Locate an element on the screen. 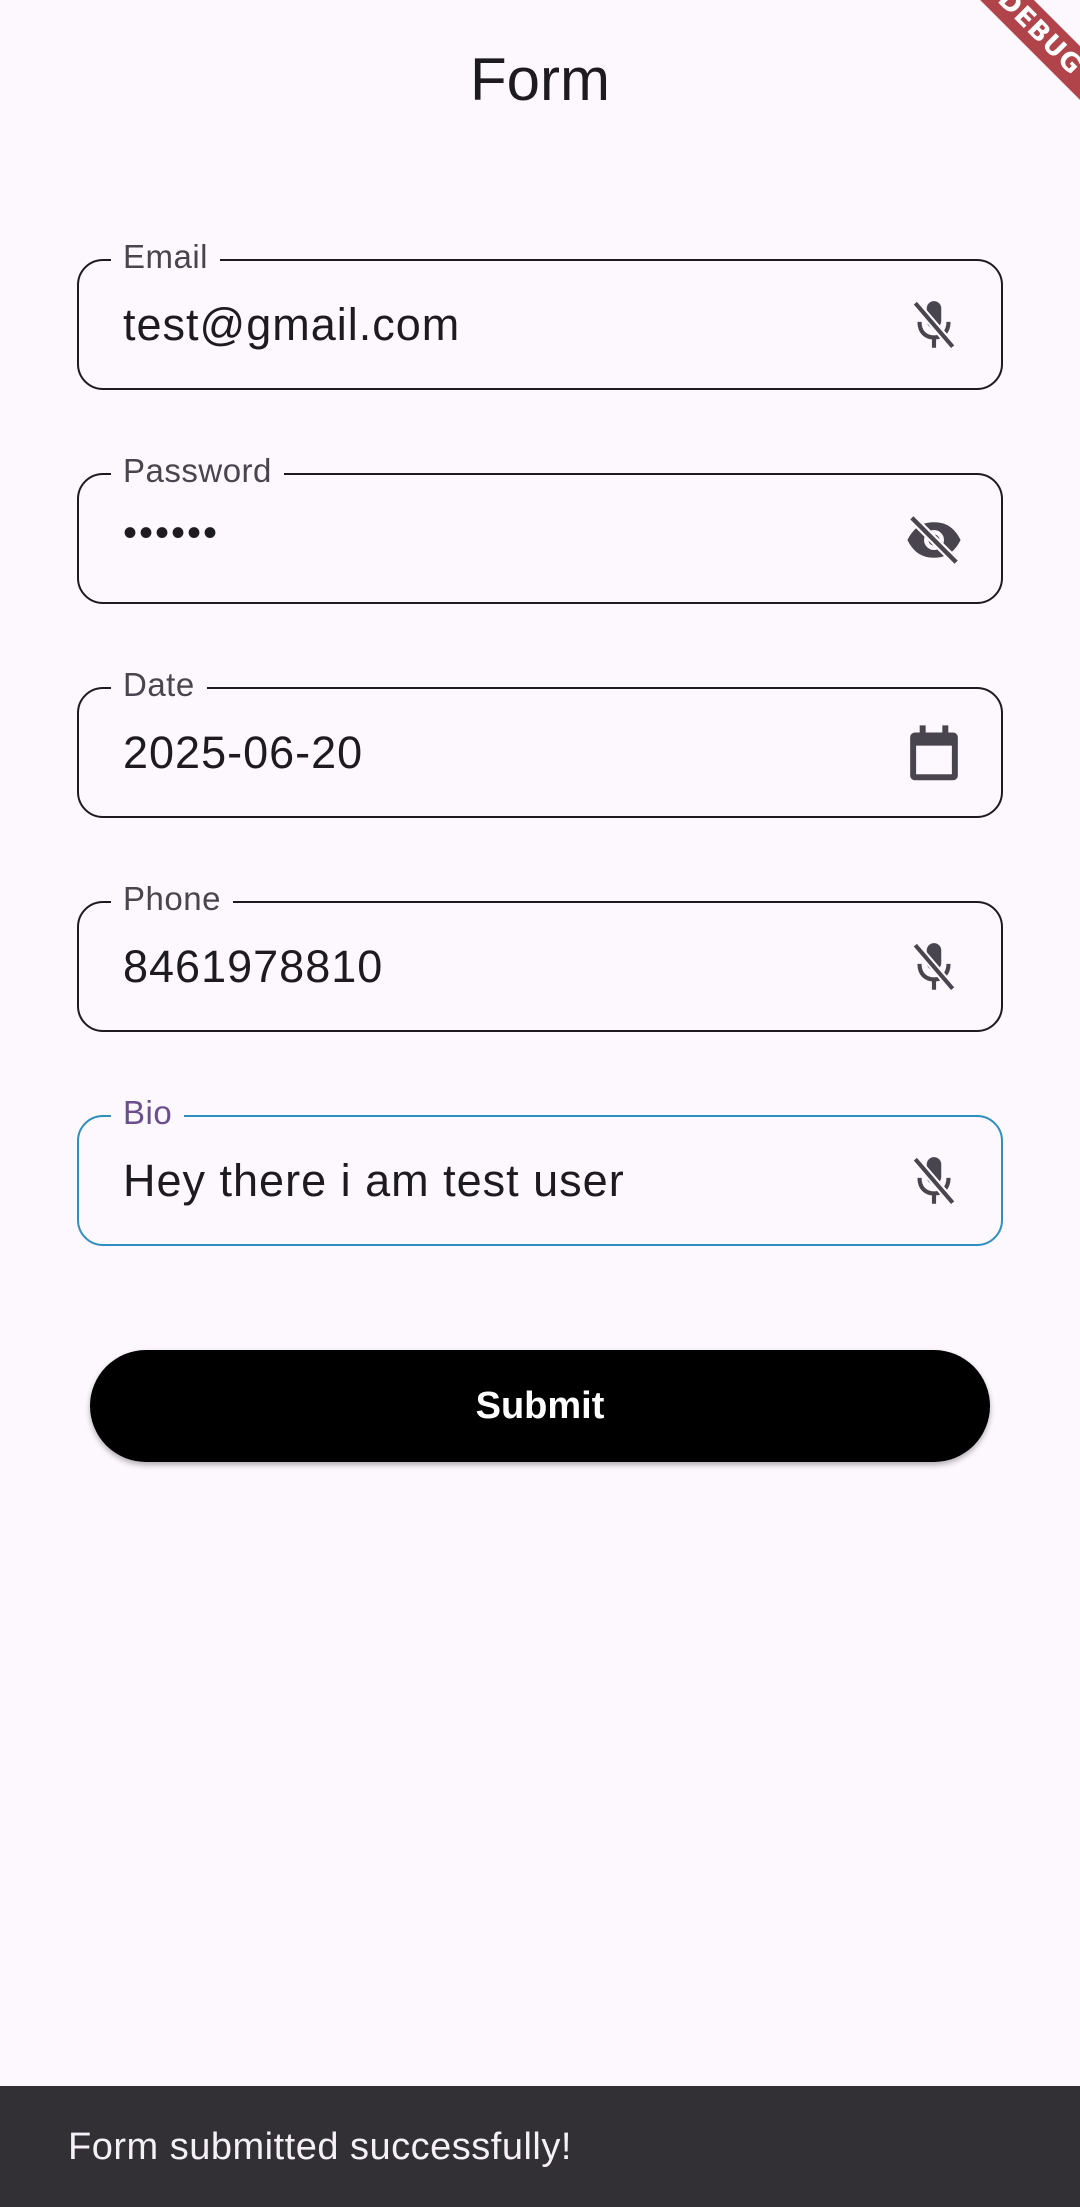  page-title: Form is located at coordinates (540, 79).